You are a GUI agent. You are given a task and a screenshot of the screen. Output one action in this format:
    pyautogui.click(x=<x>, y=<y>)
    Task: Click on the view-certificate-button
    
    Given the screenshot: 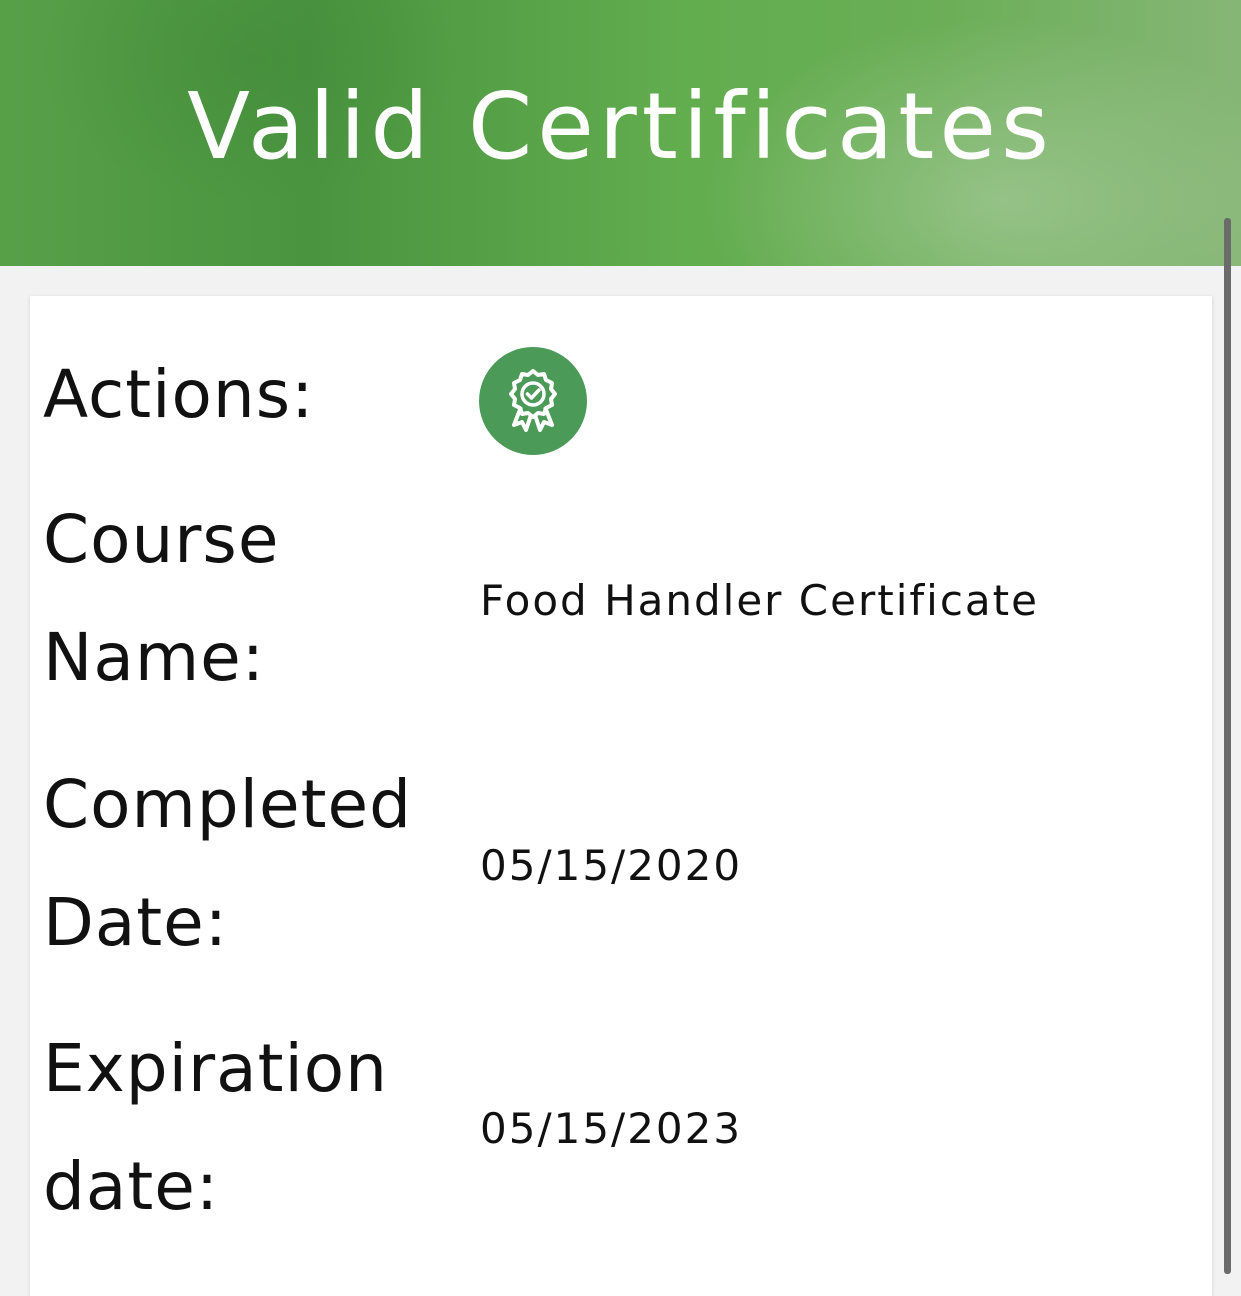 What is the action you would take?
    pyautogui.click(x=533, y=401)
    